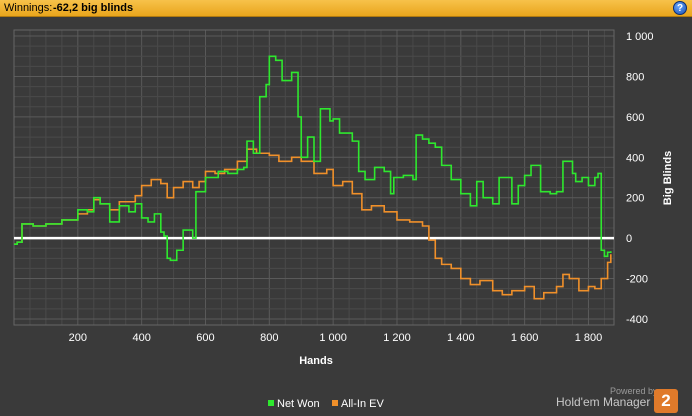 The image size is (692, 416). Describe the element at coordinates (637, 320) in the screenshot. I see `y-tick-label: -400` at that location.